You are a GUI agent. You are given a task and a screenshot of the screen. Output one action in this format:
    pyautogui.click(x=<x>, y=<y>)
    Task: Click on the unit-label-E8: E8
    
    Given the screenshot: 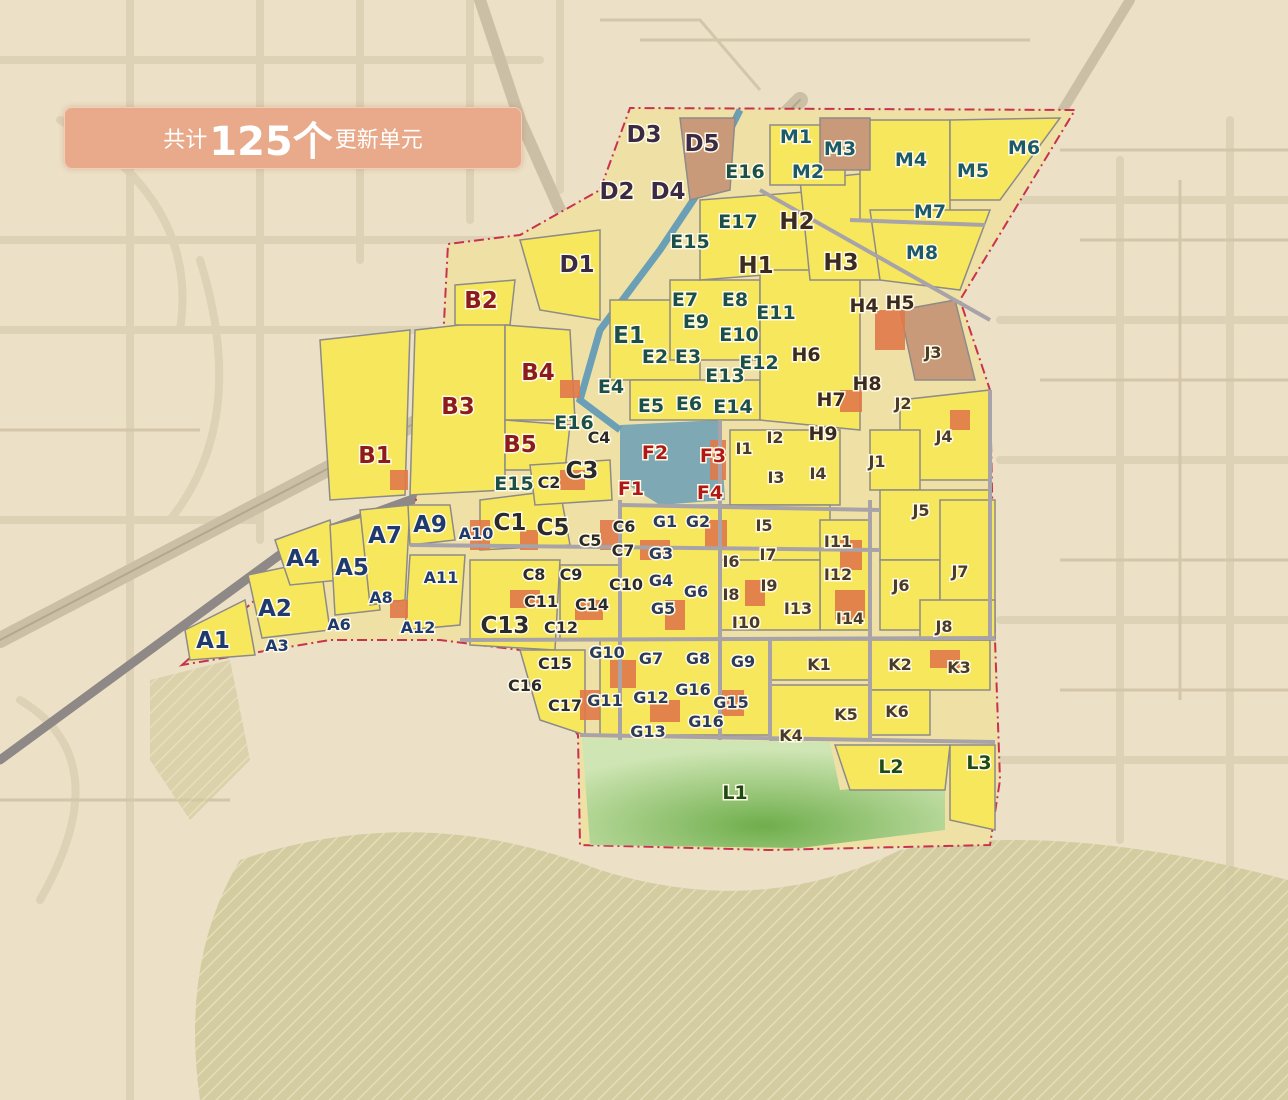 What is the action you would take?
    pyautogui.click(x=735, y=300)
    